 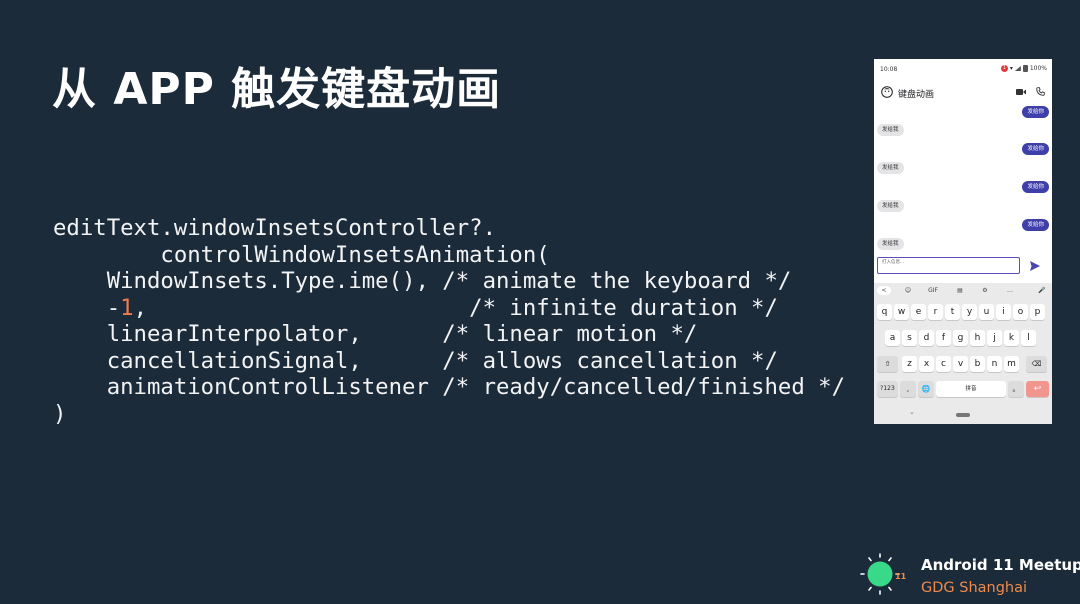 What do you see at coordinates (892, 338) in the screenshot?
I see `key-a: a` at bounding box center [892, 338].